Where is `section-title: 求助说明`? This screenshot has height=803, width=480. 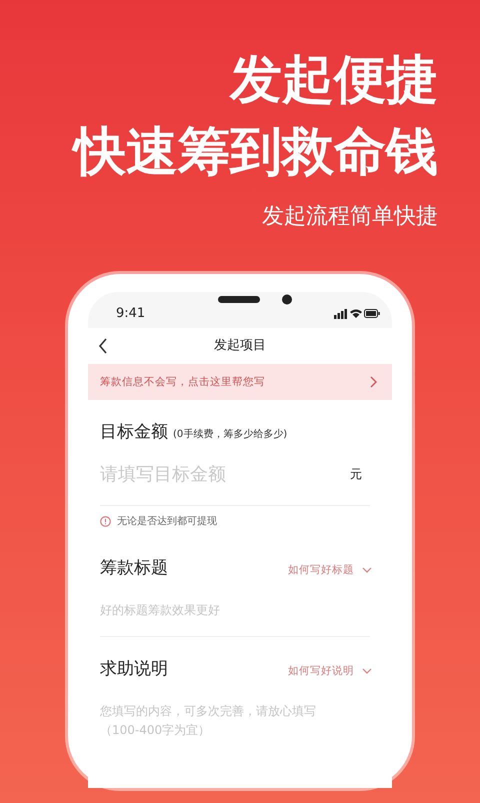 section-title: 求助说明 is located at coordinates (134, 669).